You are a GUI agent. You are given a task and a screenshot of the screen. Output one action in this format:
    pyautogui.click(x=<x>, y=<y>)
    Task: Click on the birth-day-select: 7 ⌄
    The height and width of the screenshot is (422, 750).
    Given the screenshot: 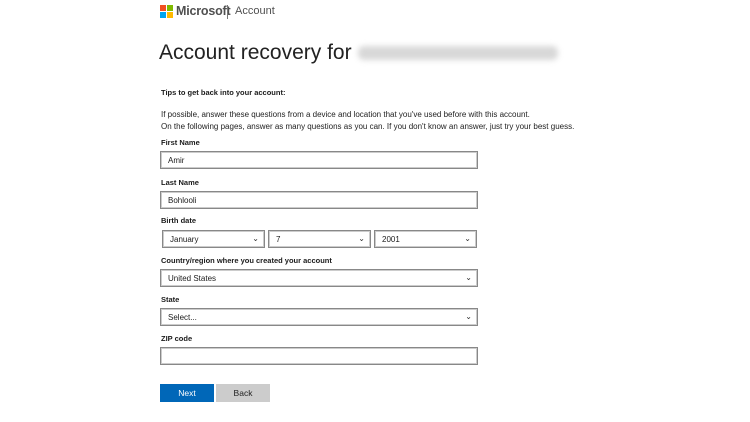 What is the action you would take?
    pyautogui.click(x=319, y=239)
    